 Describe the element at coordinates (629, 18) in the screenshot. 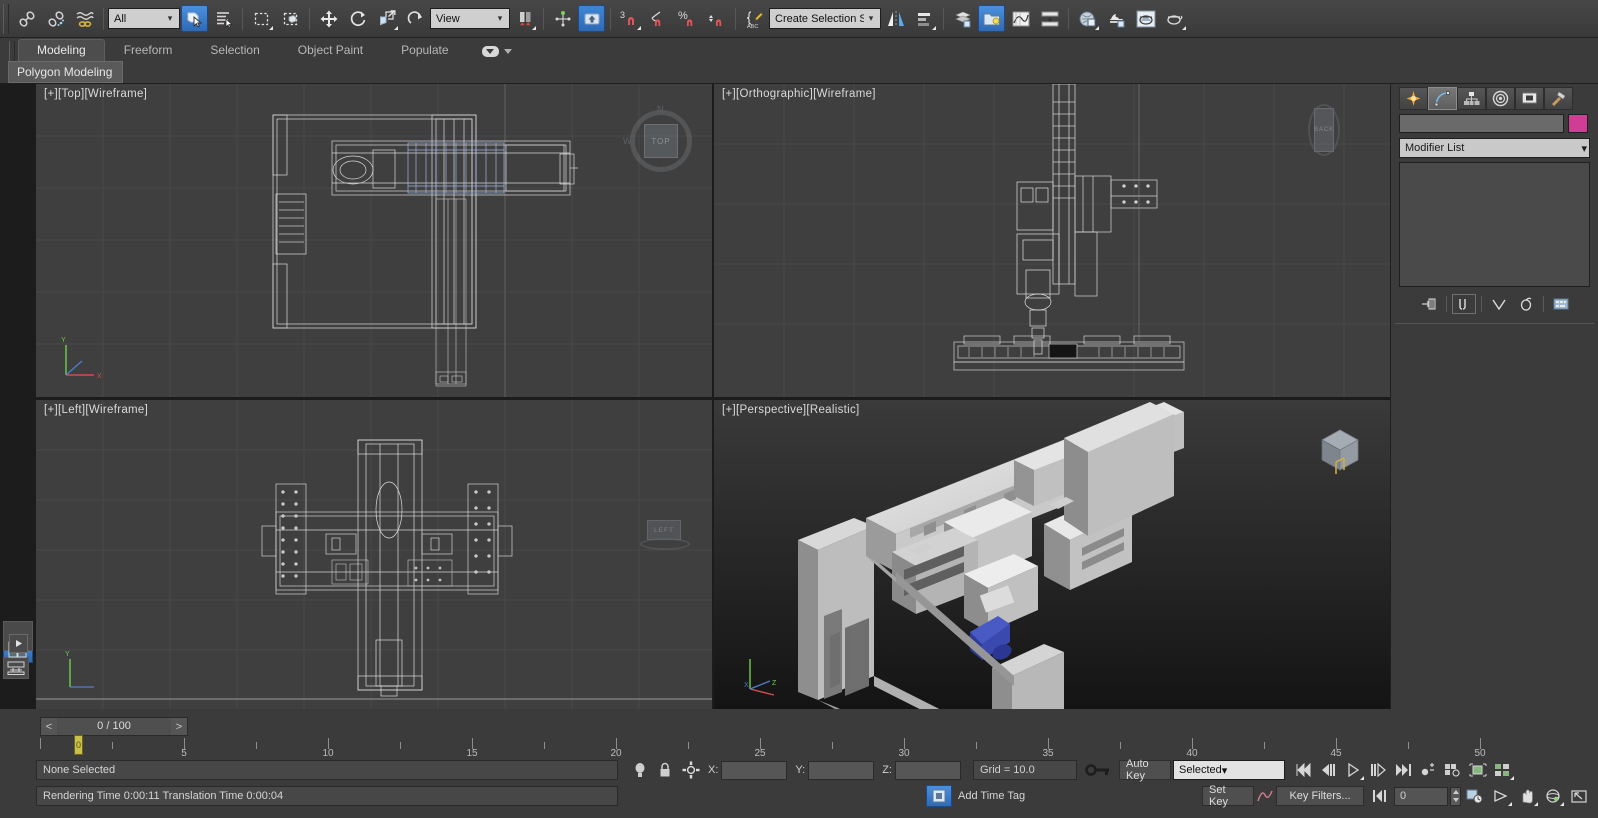

I see `angle-snap-icon: 3` at that location.